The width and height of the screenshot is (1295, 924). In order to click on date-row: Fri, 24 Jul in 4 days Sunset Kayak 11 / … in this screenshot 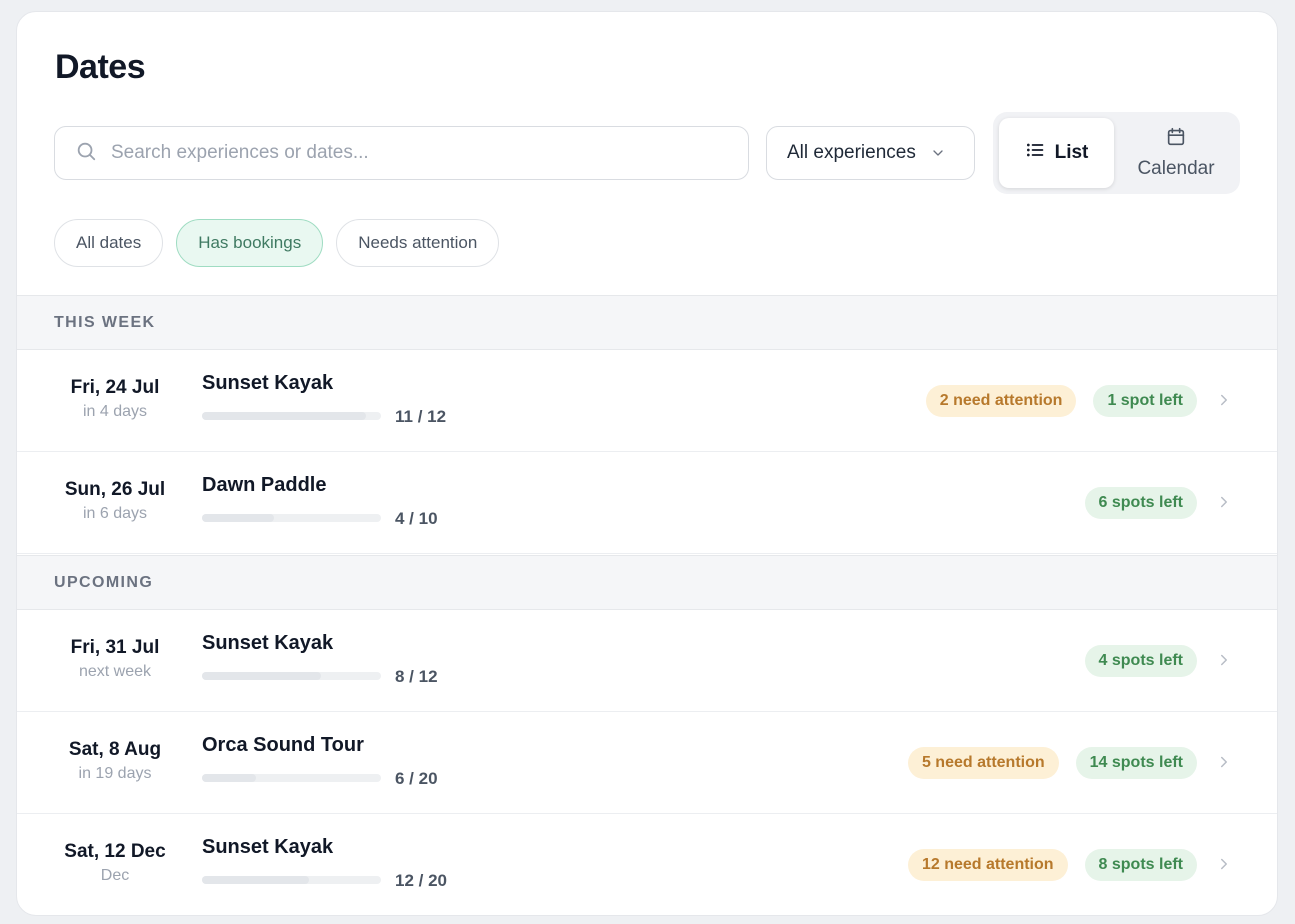, I will do `click(647, 401)`.